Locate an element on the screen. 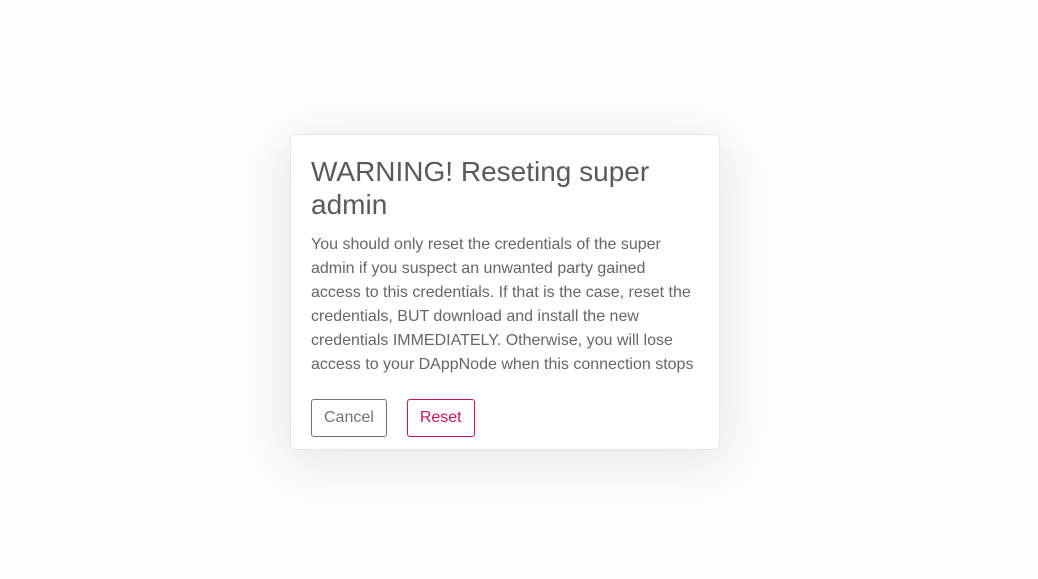 The width and height of the screenshot is (1038, 579). reset-button: Reset is located at coordinates (440, 418).